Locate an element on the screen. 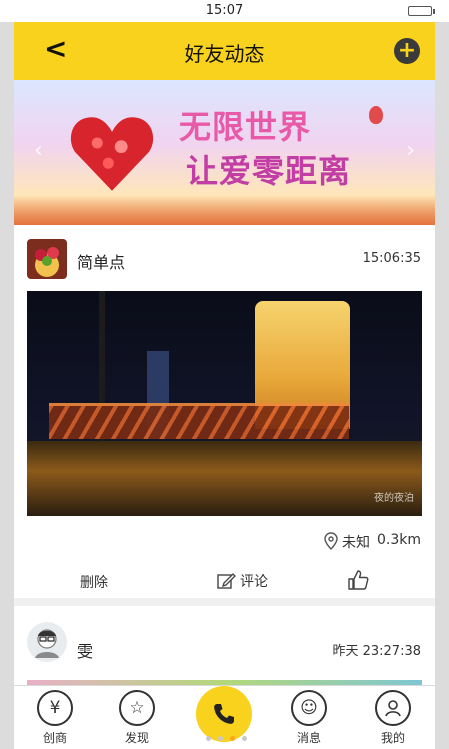 This screenshot has width=449, height=749. left-frame is located at coordinates (7, 385).